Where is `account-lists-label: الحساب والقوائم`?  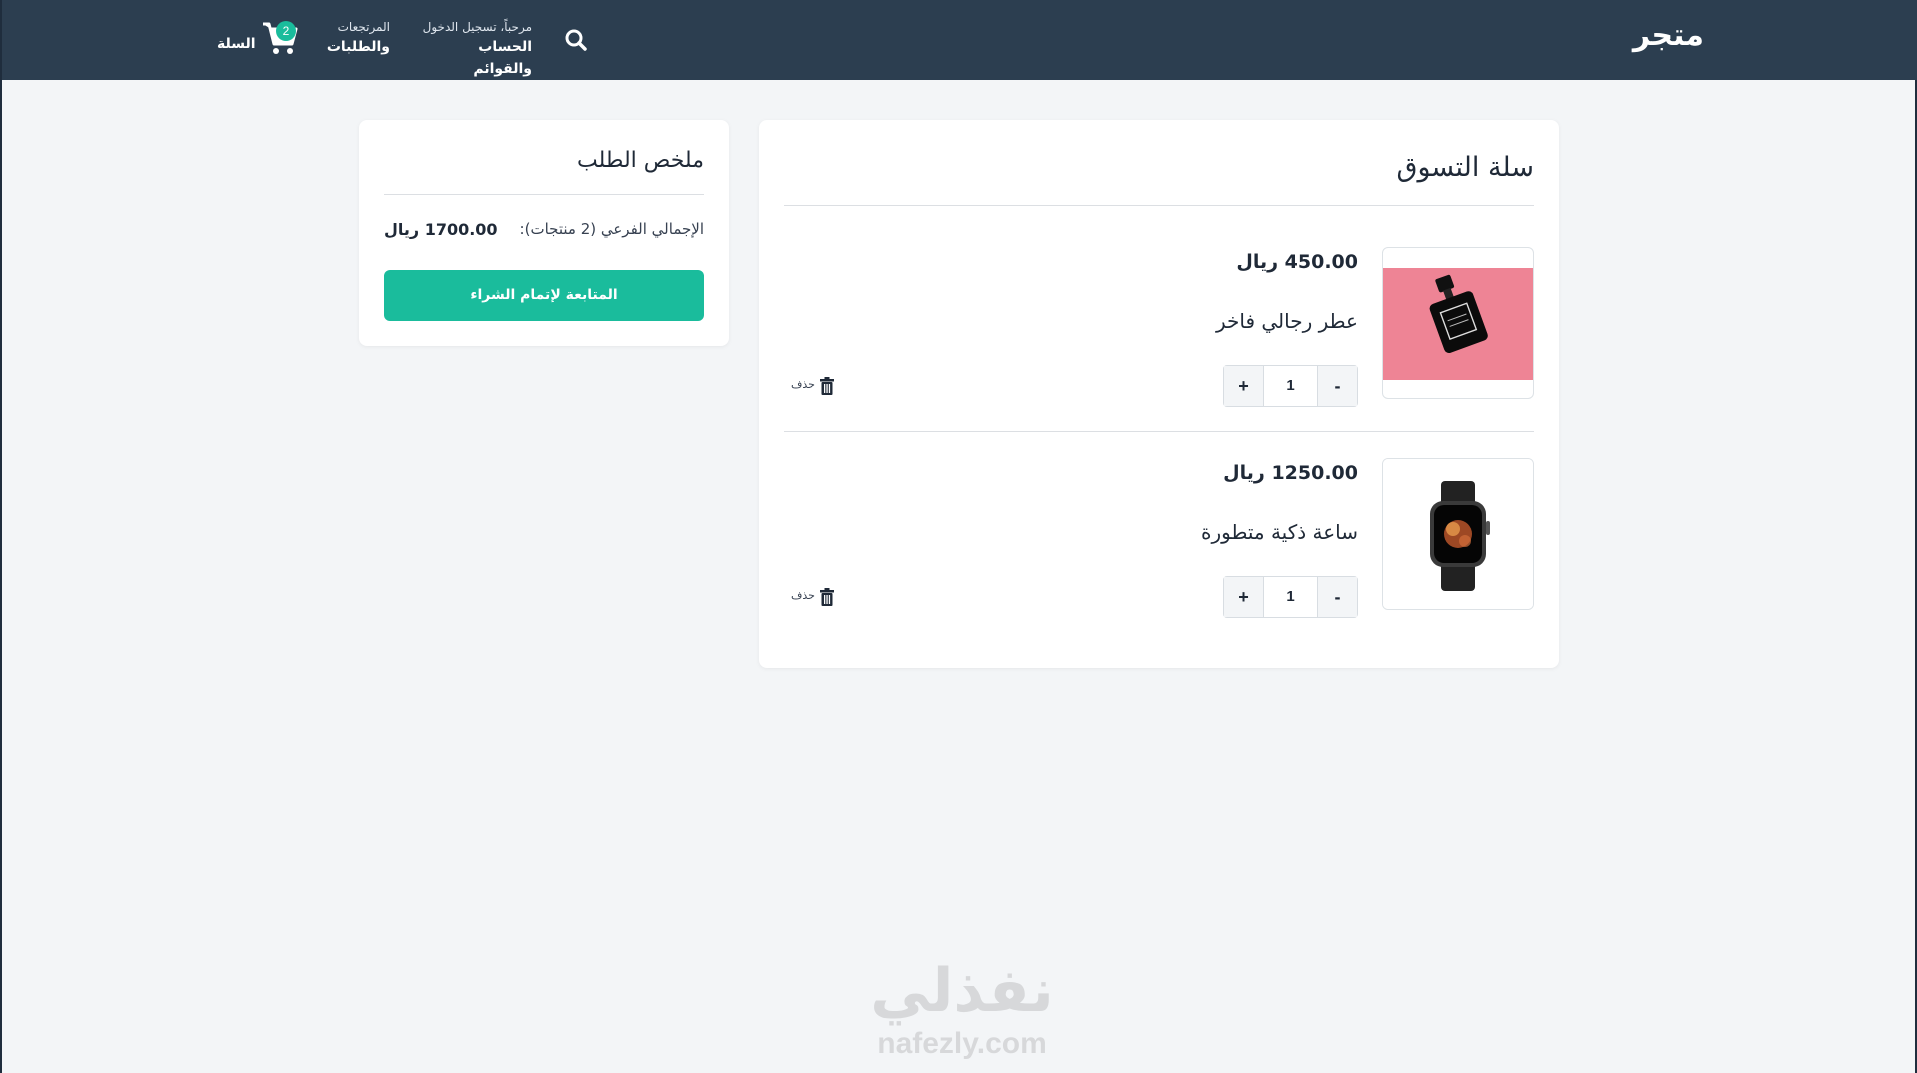 account-lists-label: الحساب والقوائم is located at coordinates (502, 58).